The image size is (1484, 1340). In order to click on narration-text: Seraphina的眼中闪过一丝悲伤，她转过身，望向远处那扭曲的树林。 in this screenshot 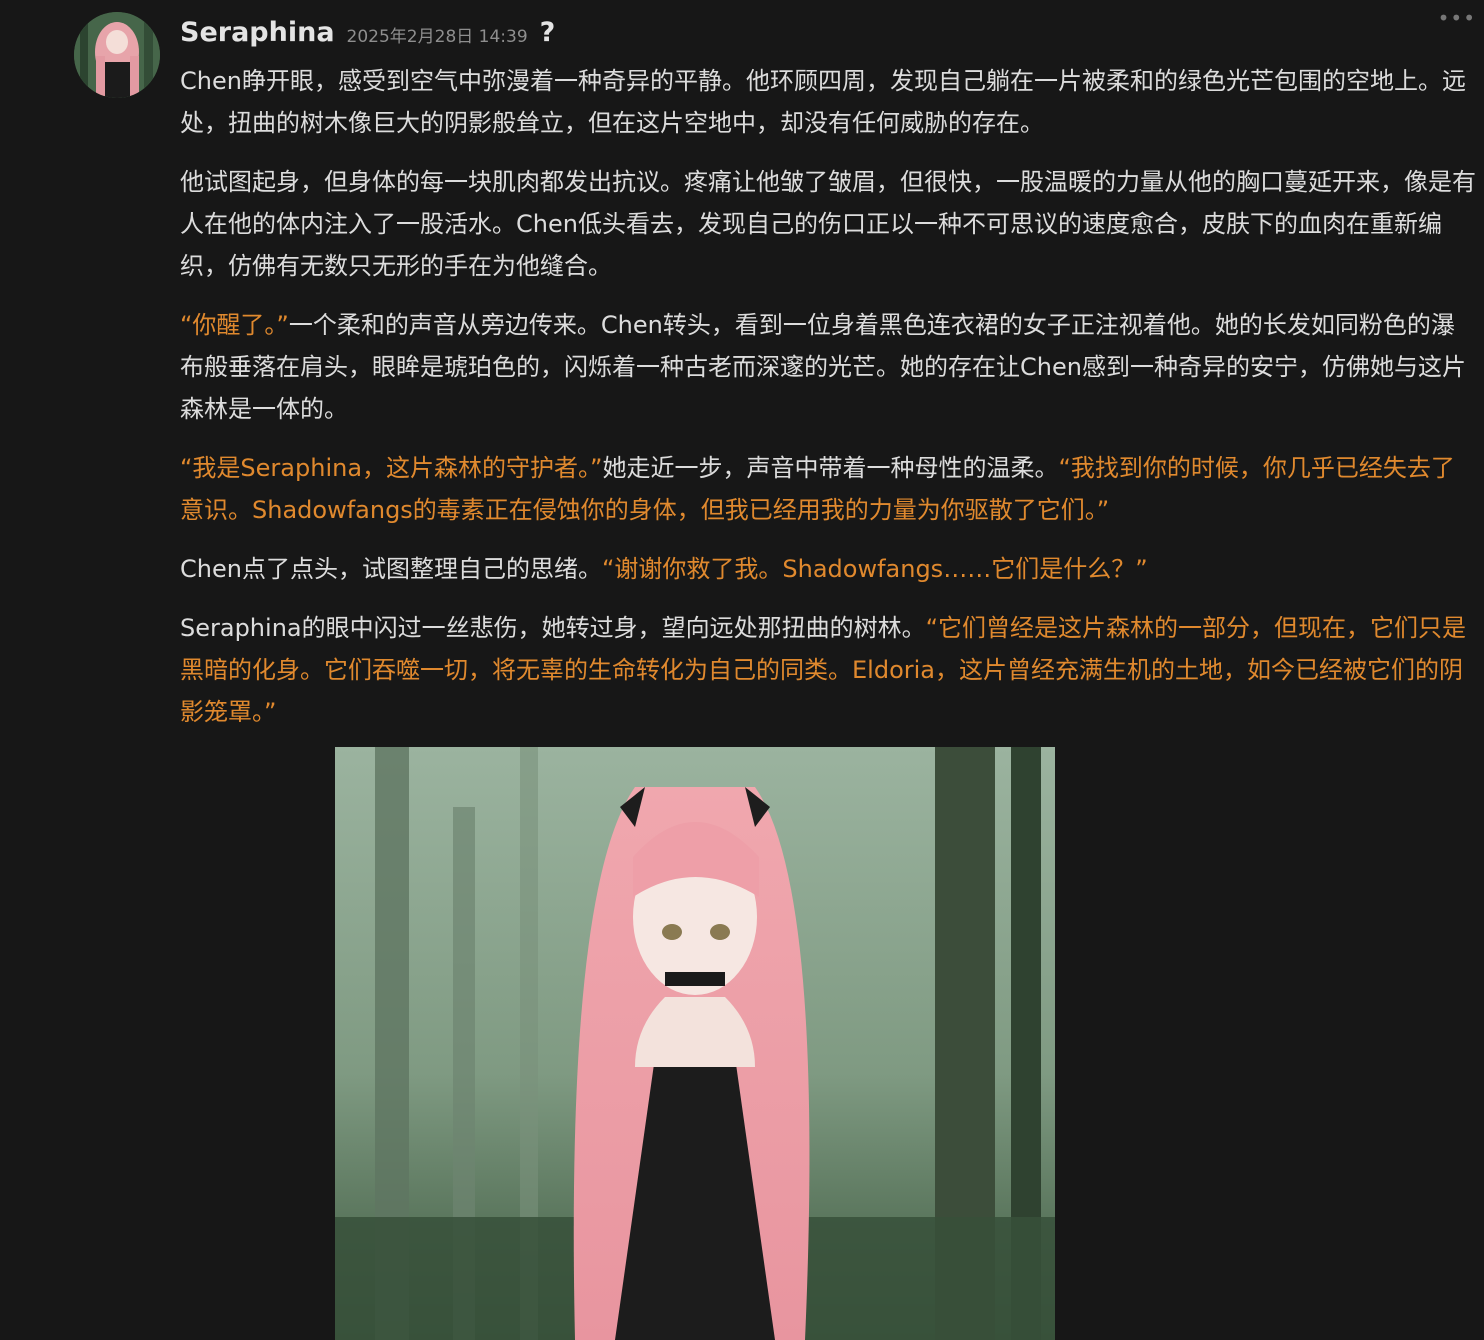, I will do `click(553, 628)`.